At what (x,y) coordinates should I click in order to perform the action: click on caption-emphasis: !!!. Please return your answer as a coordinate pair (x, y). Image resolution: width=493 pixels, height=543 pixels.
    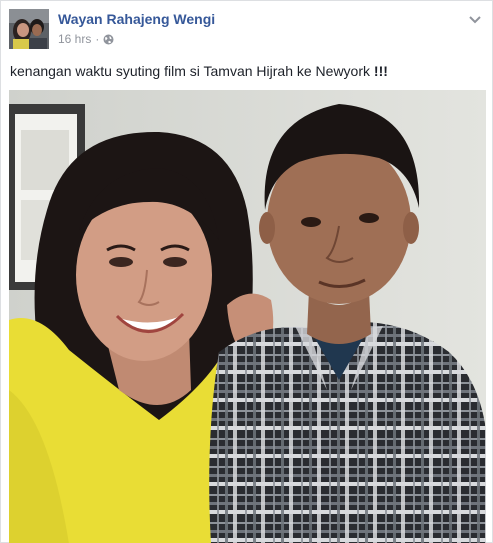
    Looking at the image, I should click on (380, 71).